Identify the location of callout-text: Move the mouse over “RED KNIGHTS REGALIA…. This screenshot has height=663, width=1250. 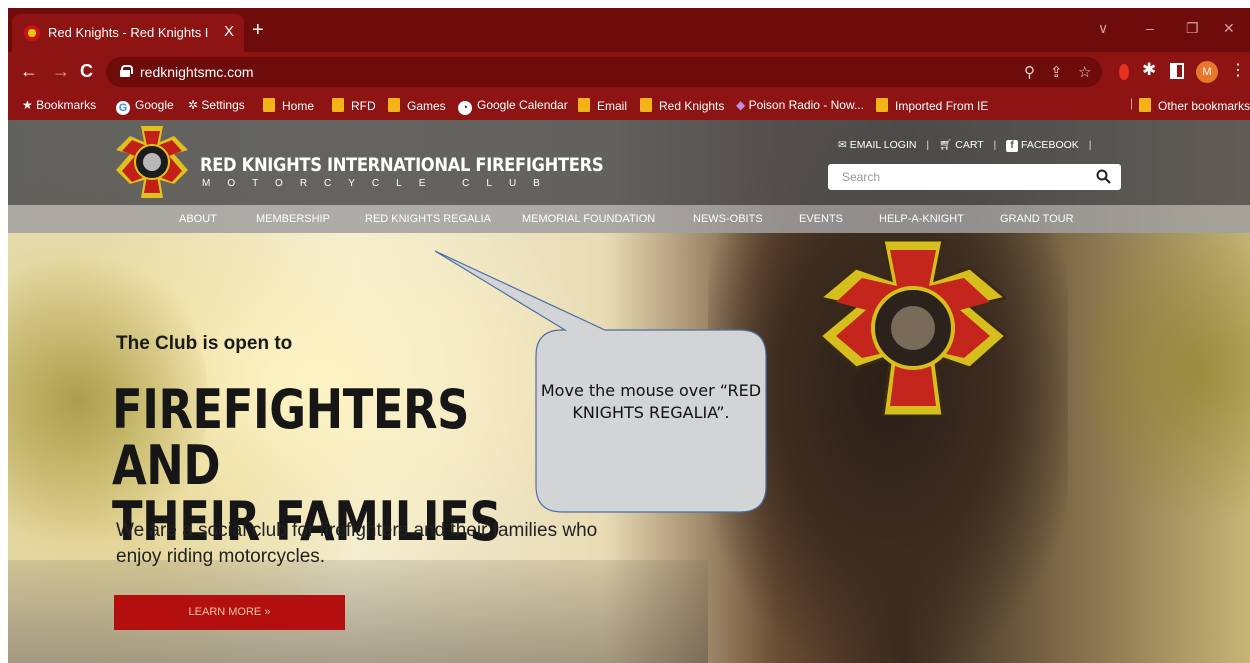
(651, 401).